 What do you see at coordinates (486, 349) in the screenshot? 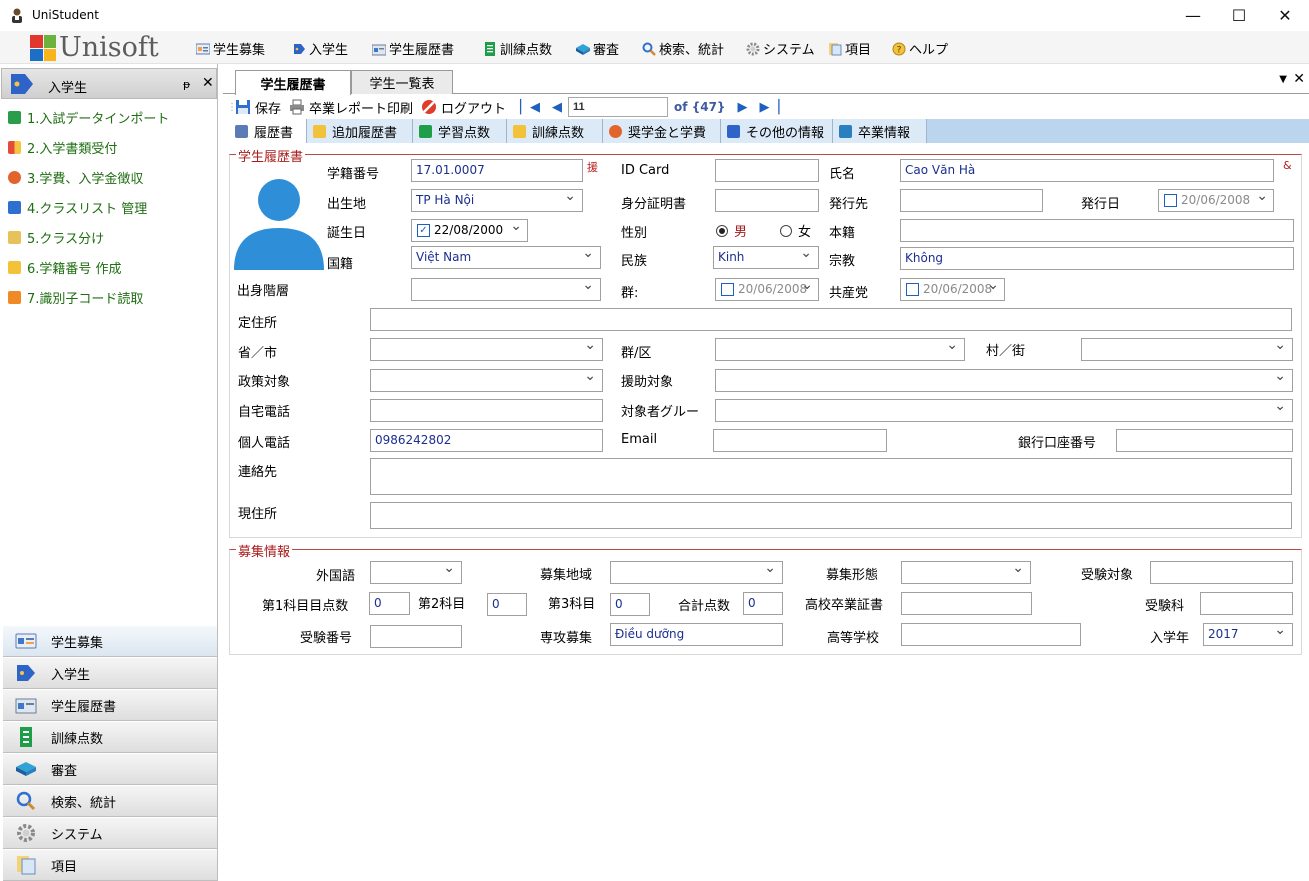
I see `province-select` at bounding box center [486, 349].